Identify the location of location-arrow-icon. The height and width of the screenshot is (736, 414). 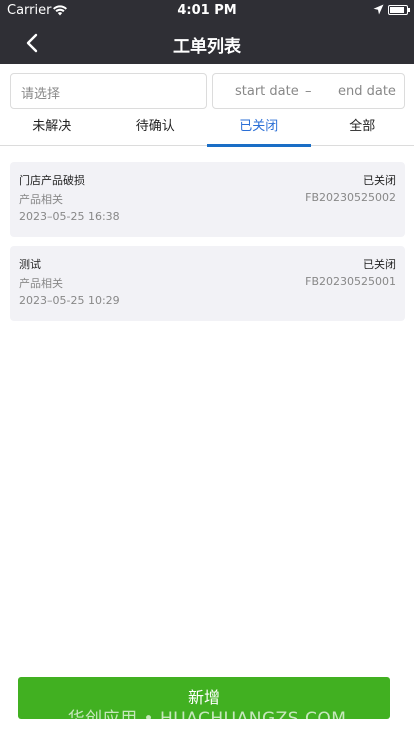
(378, 9).